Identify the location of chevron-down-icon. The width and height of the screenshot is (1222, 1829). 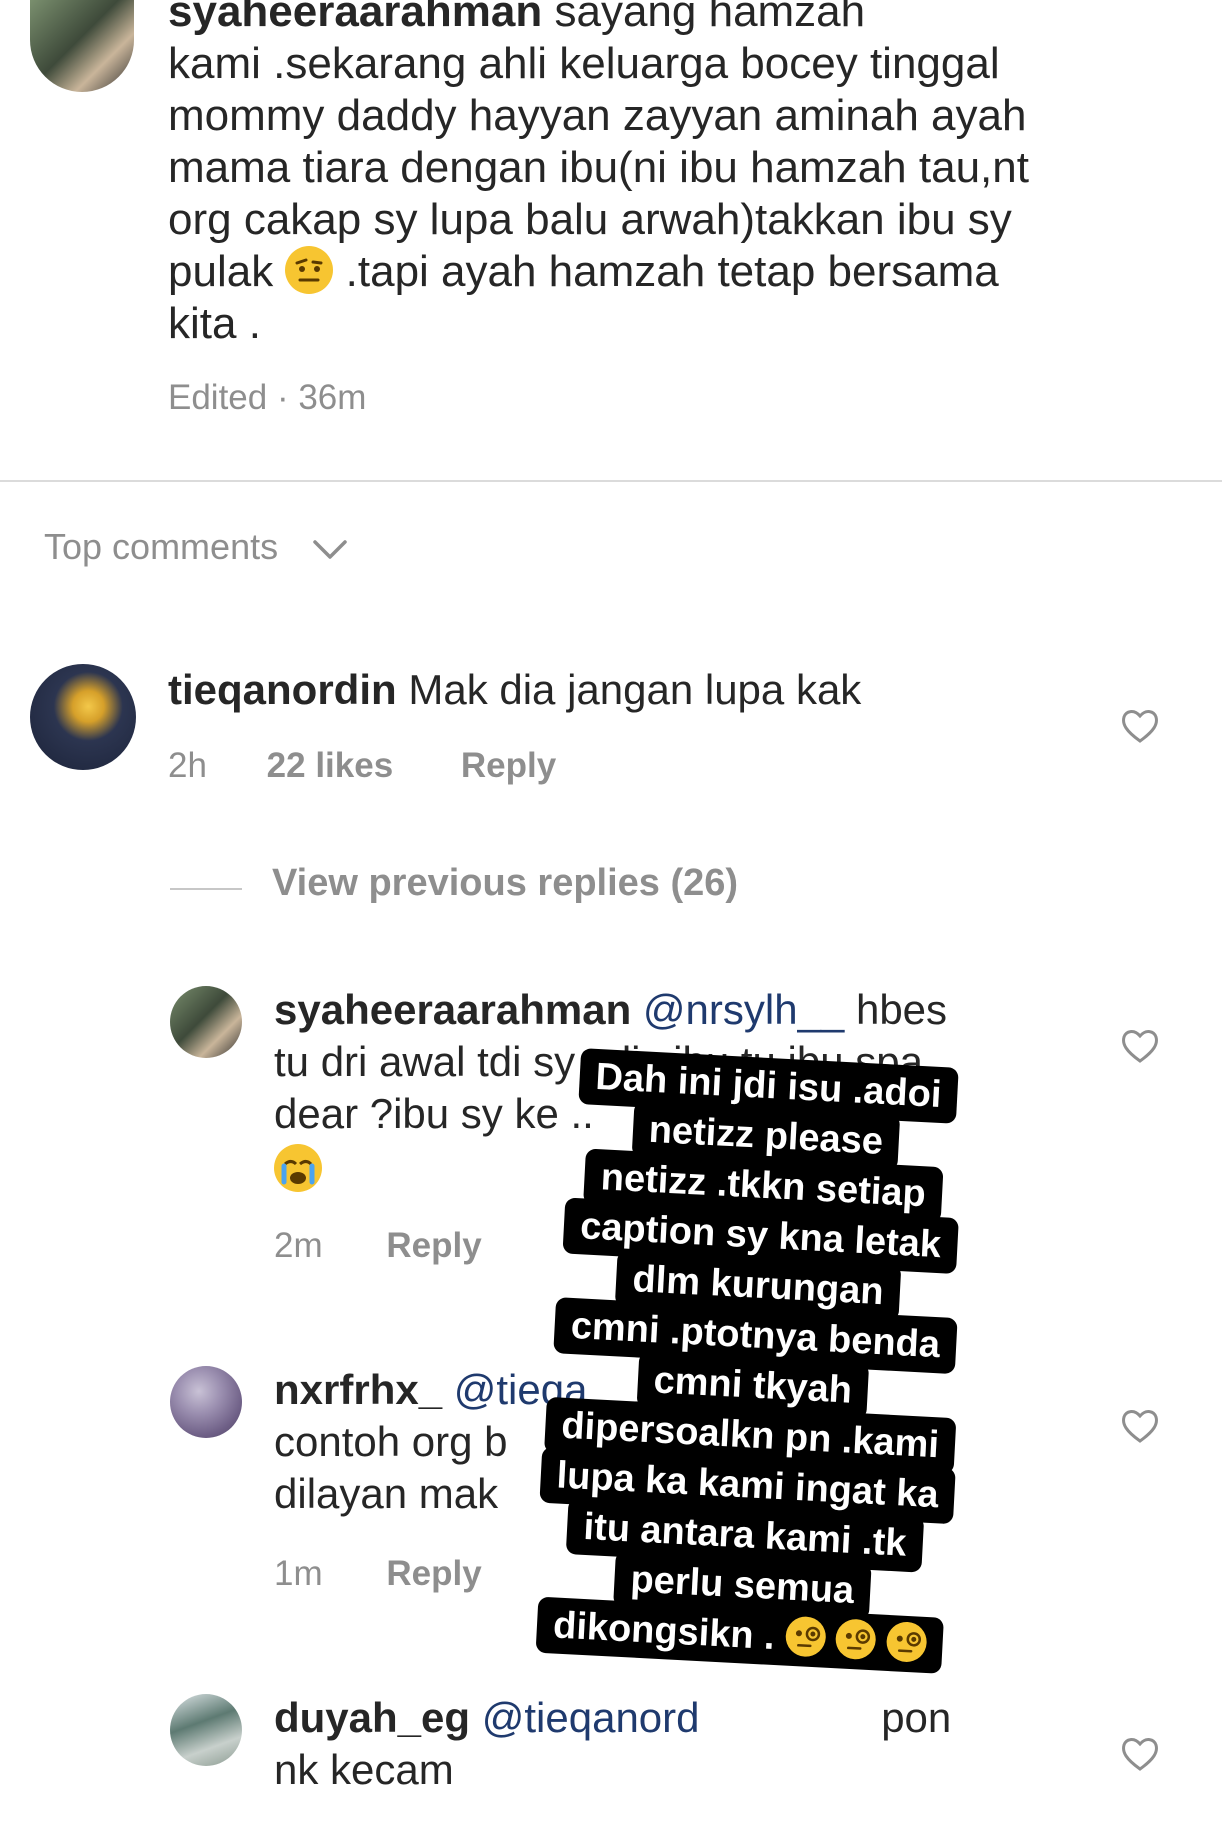
(330, 549).